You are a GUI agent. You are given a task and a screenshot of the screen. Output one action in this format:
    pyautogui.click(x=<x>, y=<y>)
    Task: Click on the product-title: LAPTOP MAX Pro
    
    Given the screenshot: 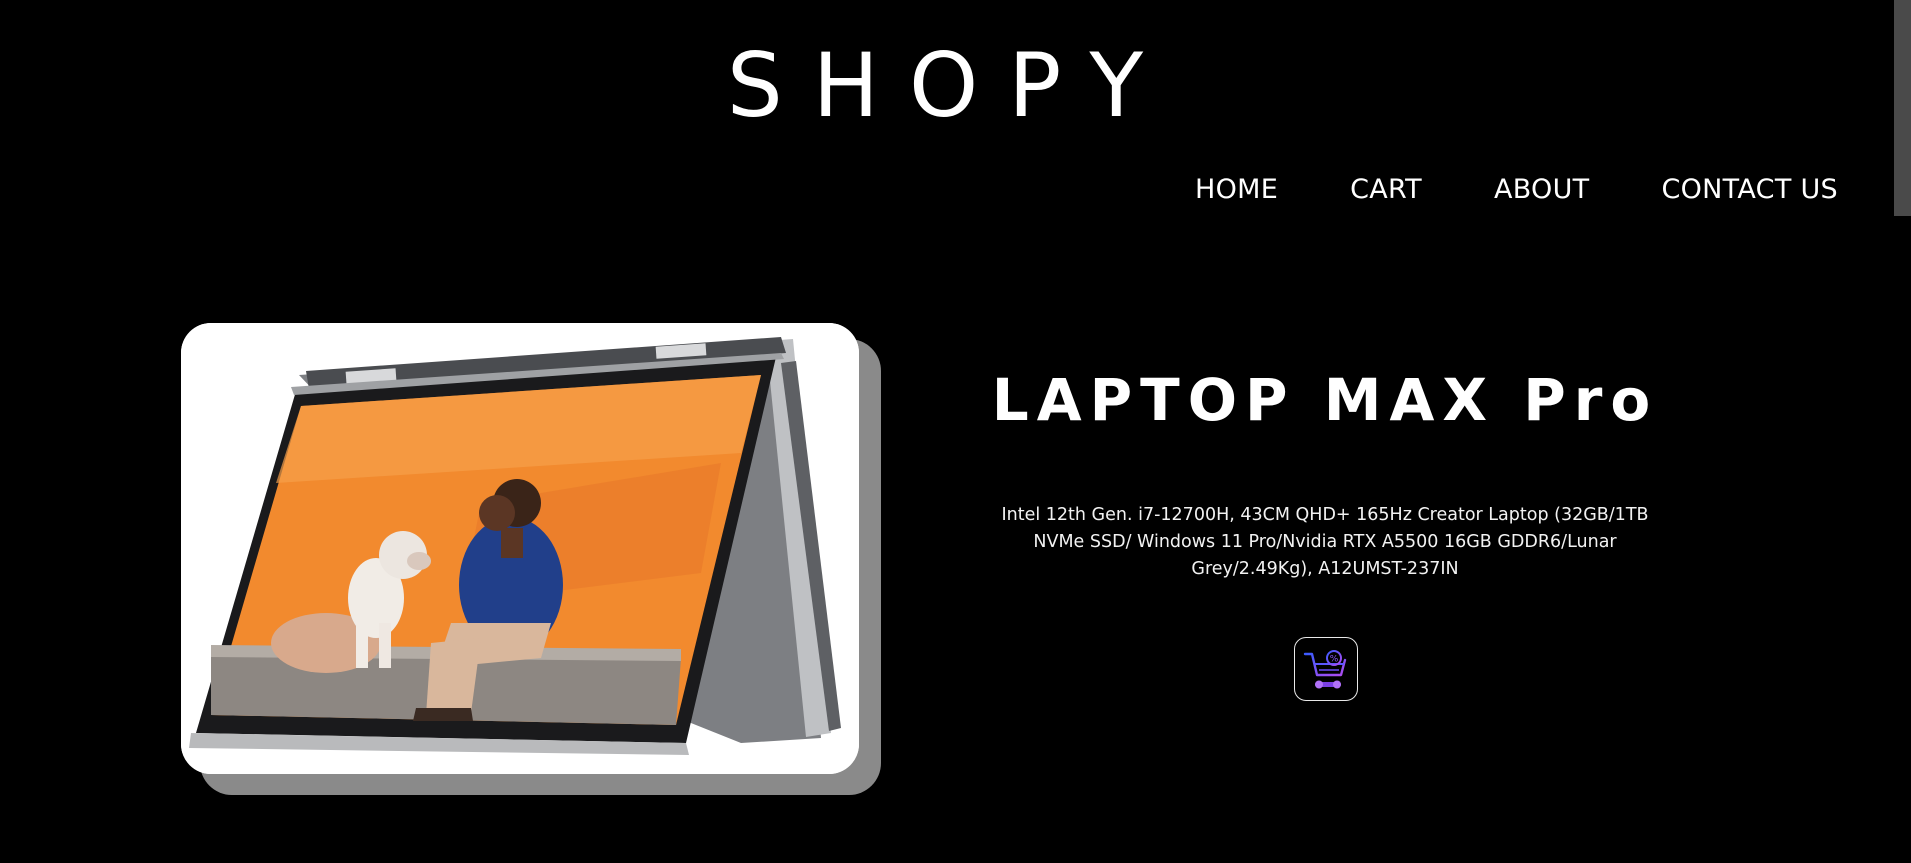 What is the action you would take?
    pyautogui.click(x=1325, y=400)
    